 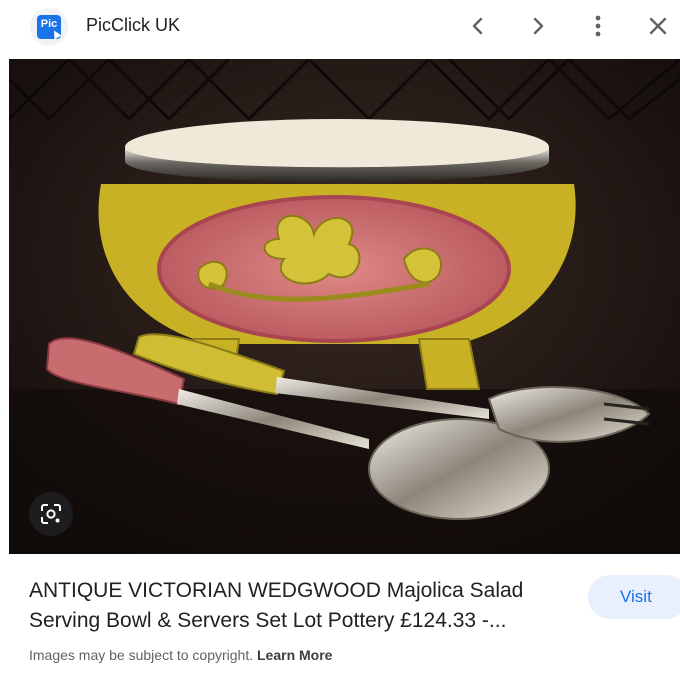 I want to click on close-icon, so click(x=658, y=26).